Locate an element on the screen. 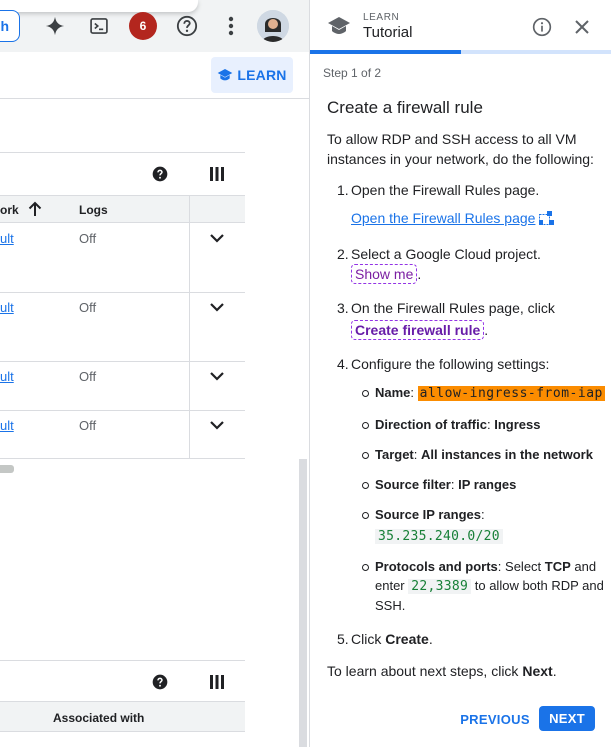 The height and width of the screenshot is (747, 611). table-header: ork Logs is located at coordinates (122, 209).